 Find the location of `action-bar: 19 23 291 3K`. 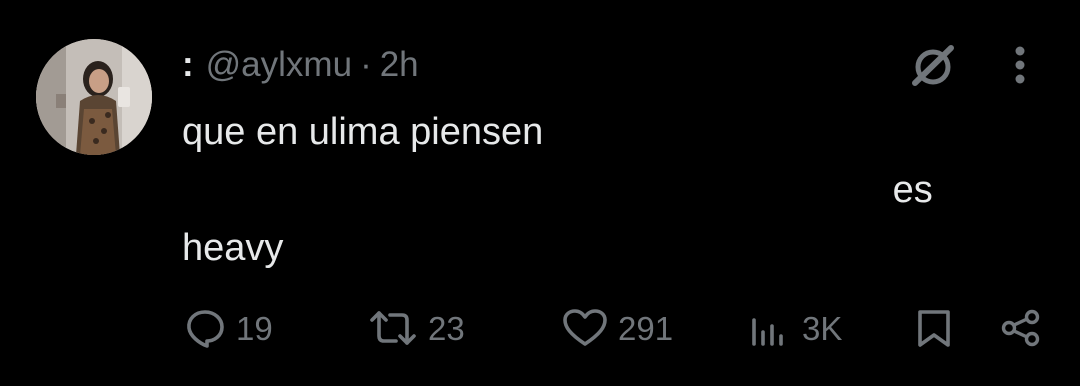

action-bar: 19 23 291 3K is located at coordinates (540, 328).